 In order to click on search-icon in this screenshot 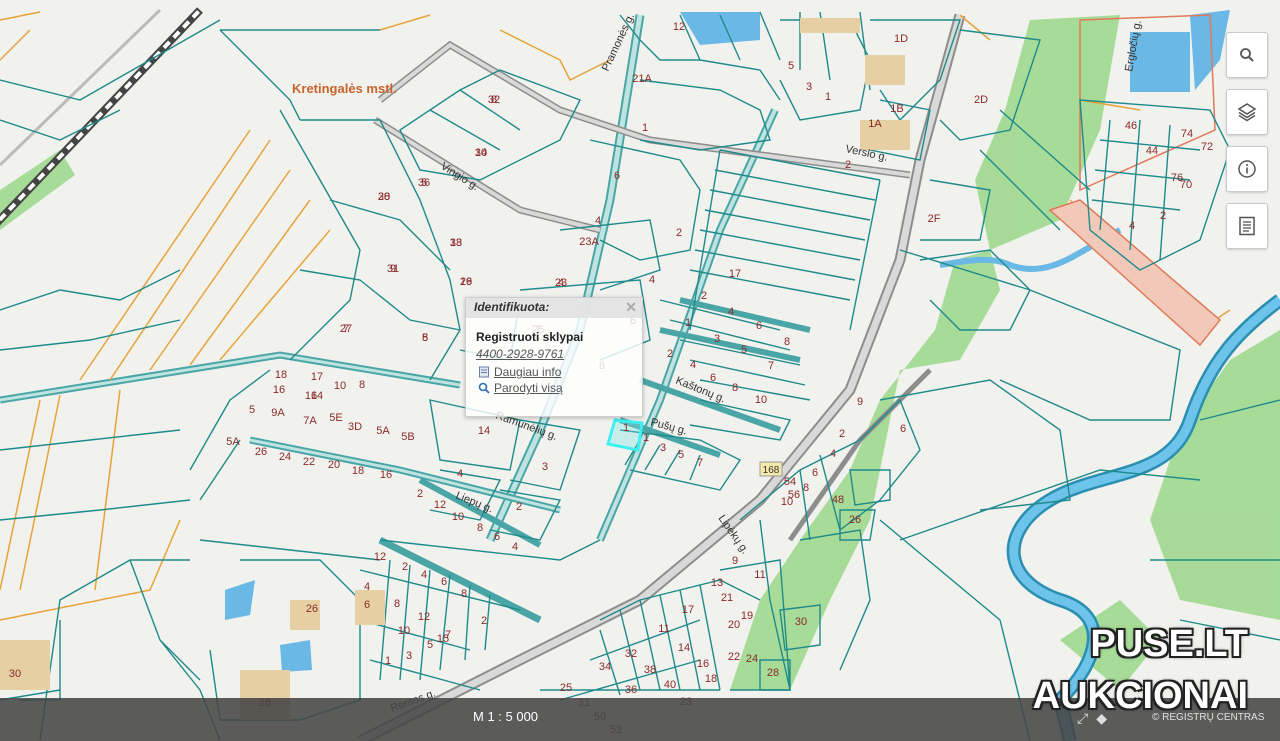, I will do `click(1247, 55)`.